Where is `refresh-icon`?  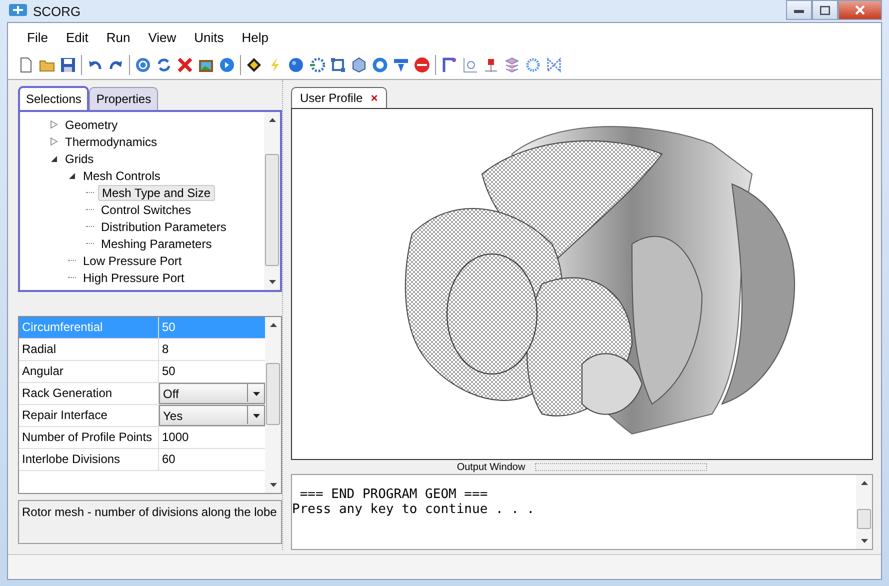
refresh-icon is located at coordinates (164, 65).